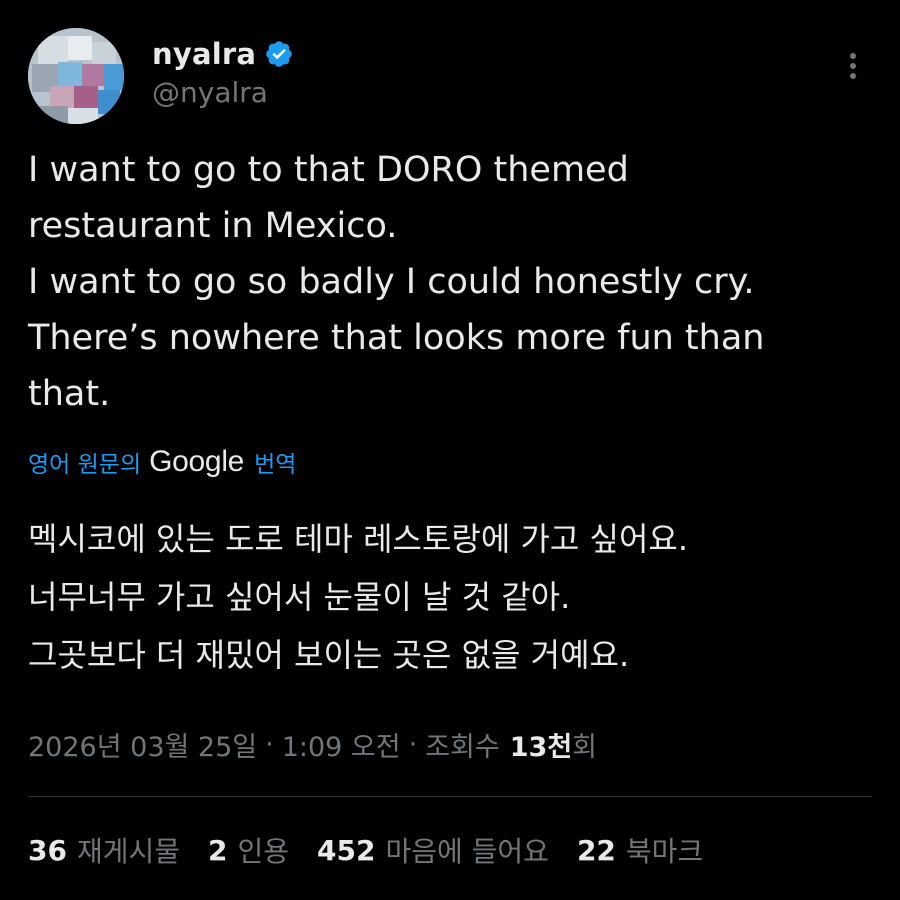 This screenshot has width=900, height=900. I want to click on translate-suffix: 번역, so click(275, 462).